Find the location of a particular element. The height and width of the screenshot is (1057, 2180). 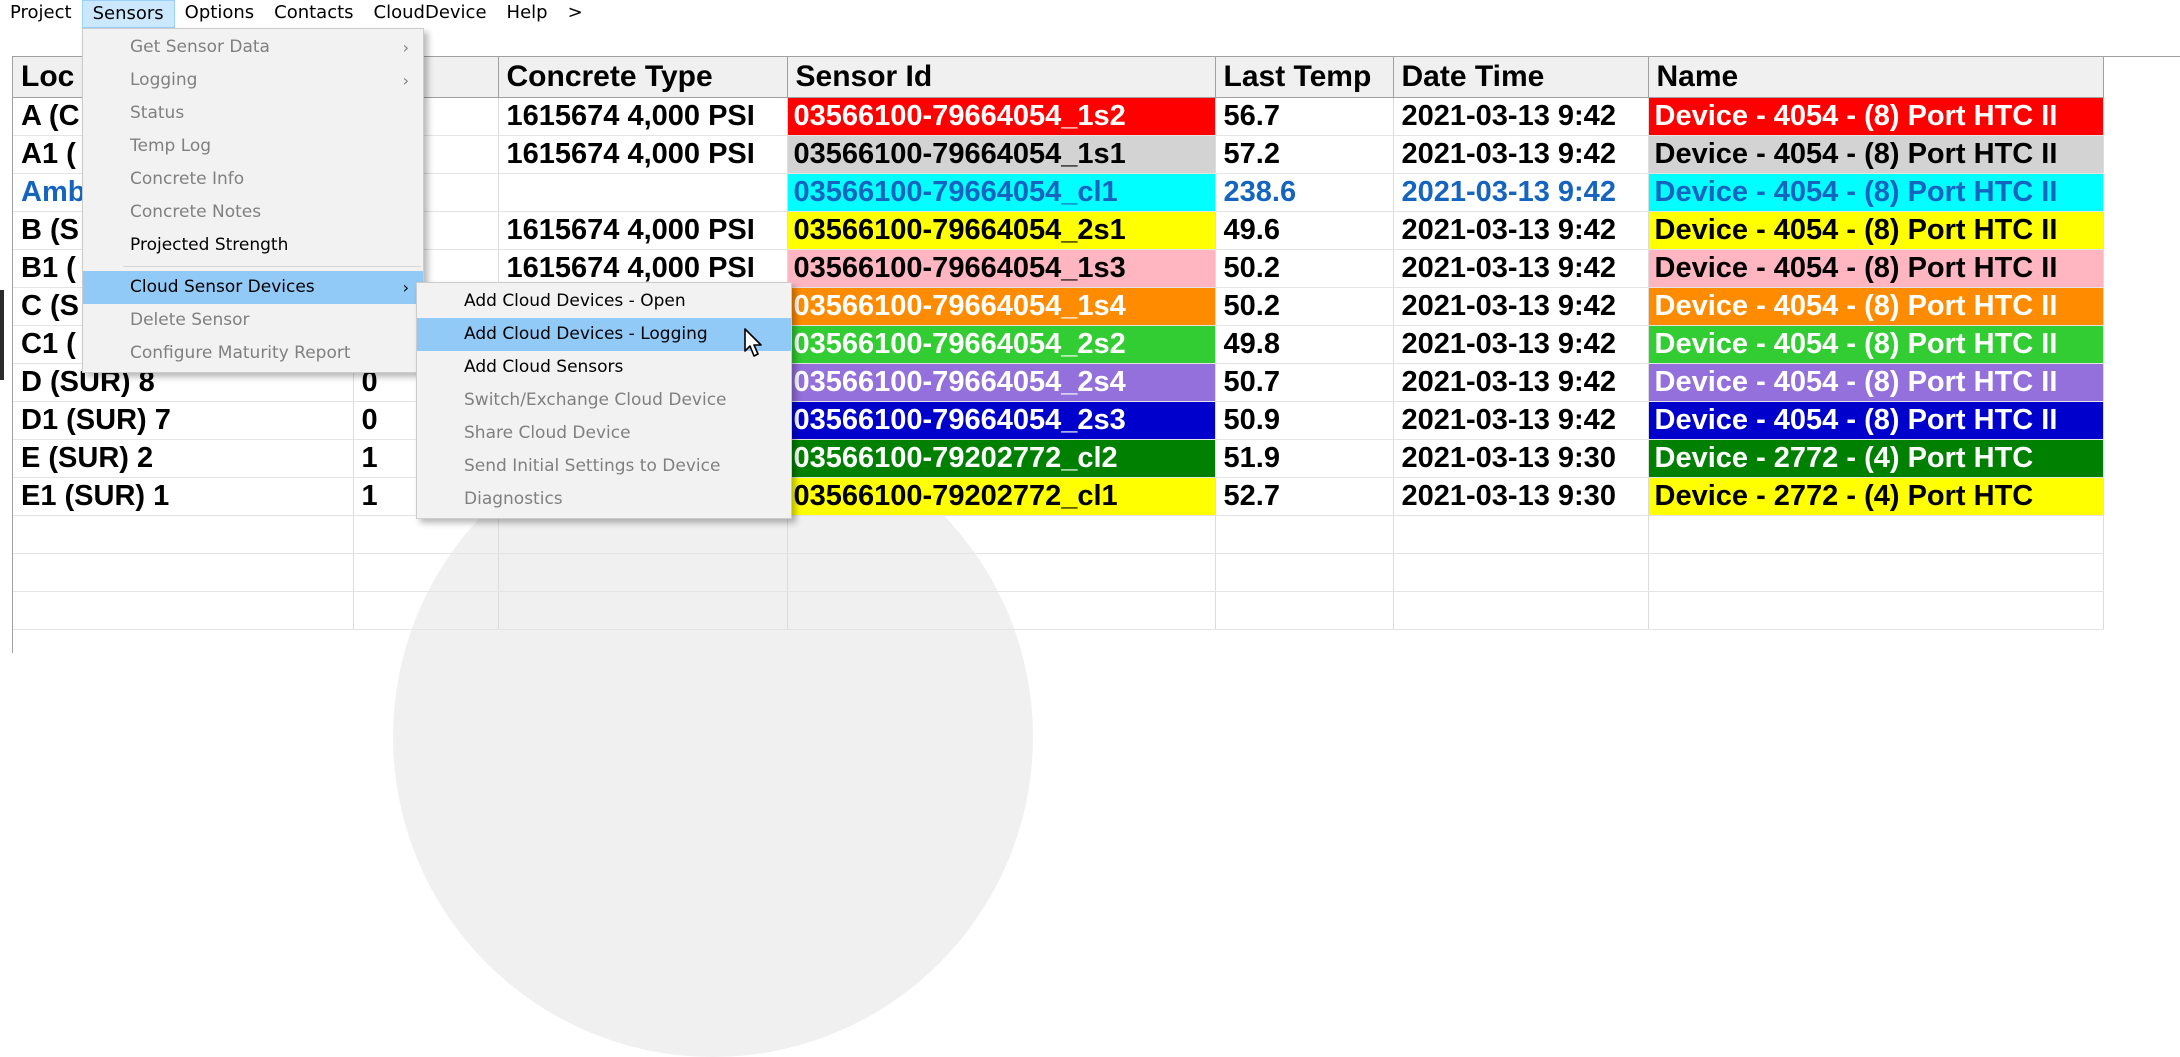

submenu-item-send-initial-settings: Send Initial Settings to Device is located at coordinates (604, 466).